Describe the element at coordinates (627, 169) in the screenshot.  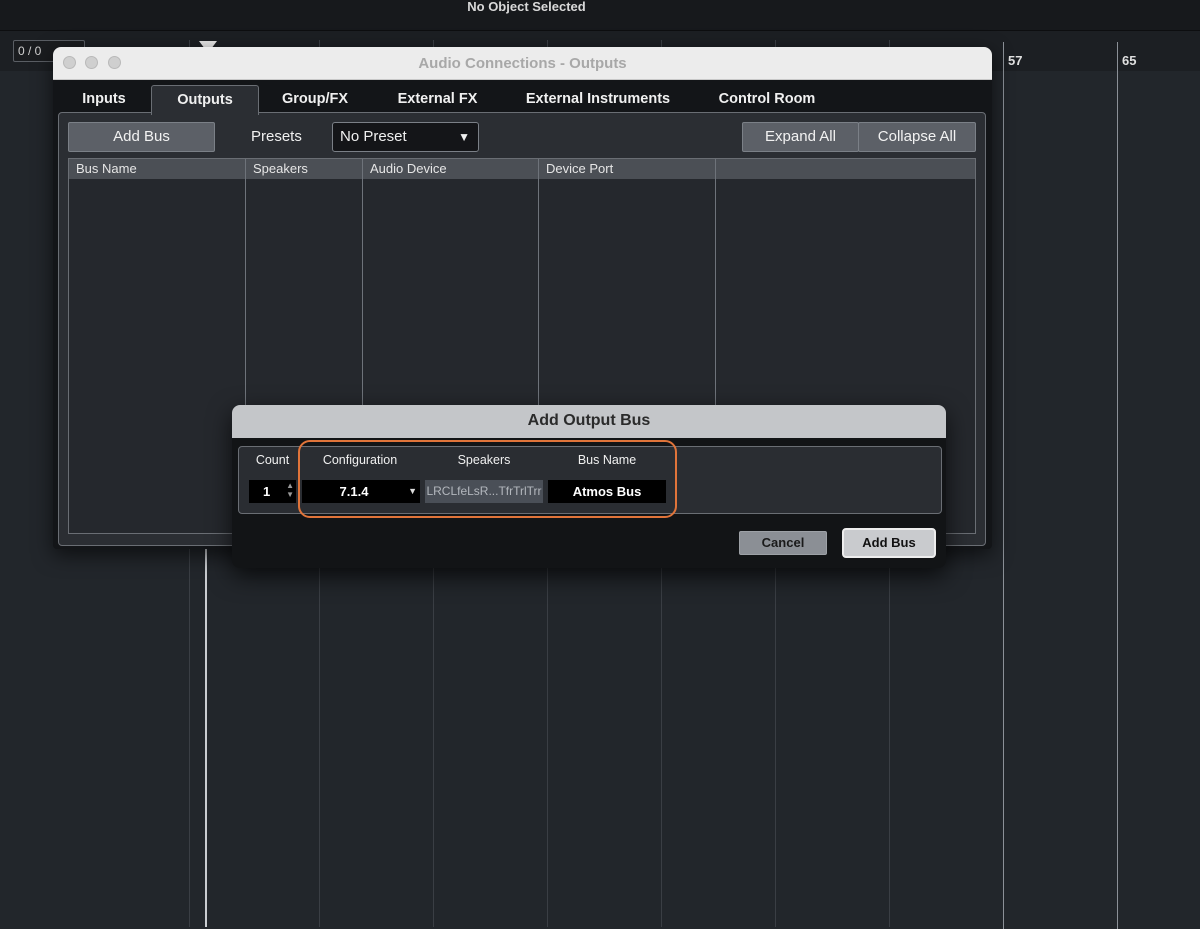
I see `column-header-device-port: Device Port` at that location.